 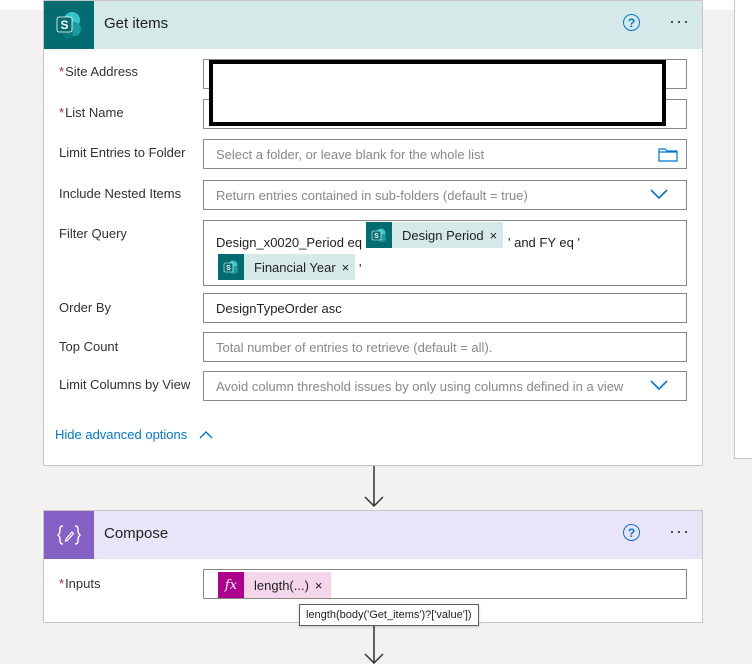 I want to click on folder-icon, so click(x=668, y=156).